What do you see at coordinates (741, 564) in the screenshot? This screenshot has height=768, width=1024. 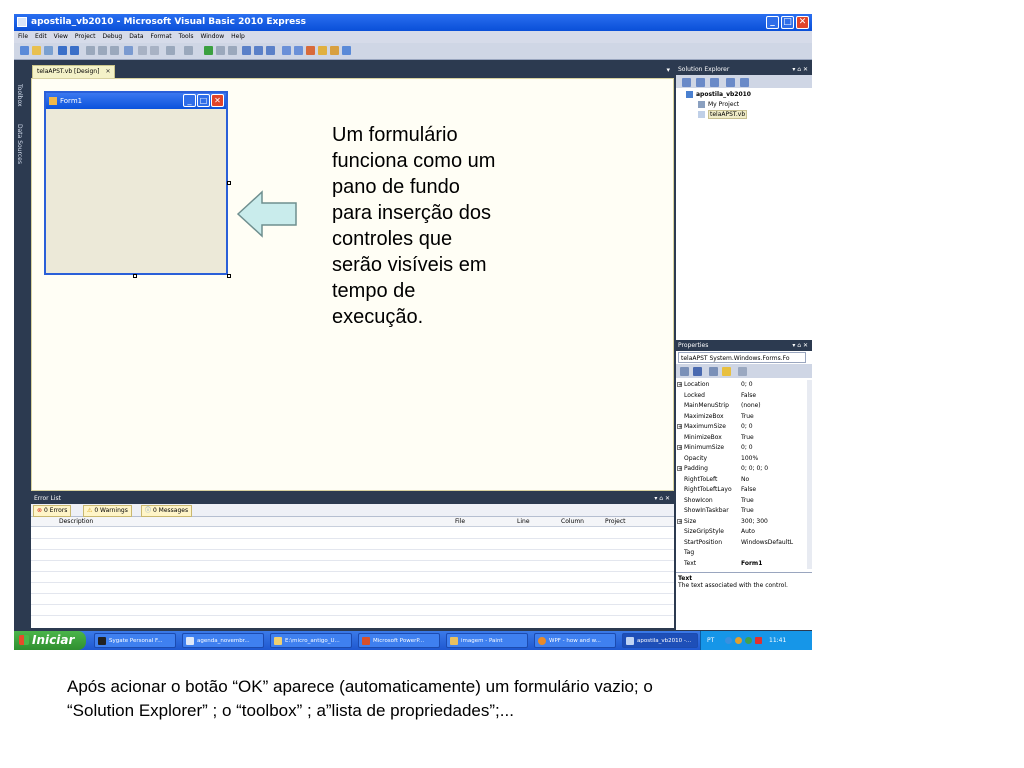 I see `property-row: Text Form1` at bounding box center [741, 564].